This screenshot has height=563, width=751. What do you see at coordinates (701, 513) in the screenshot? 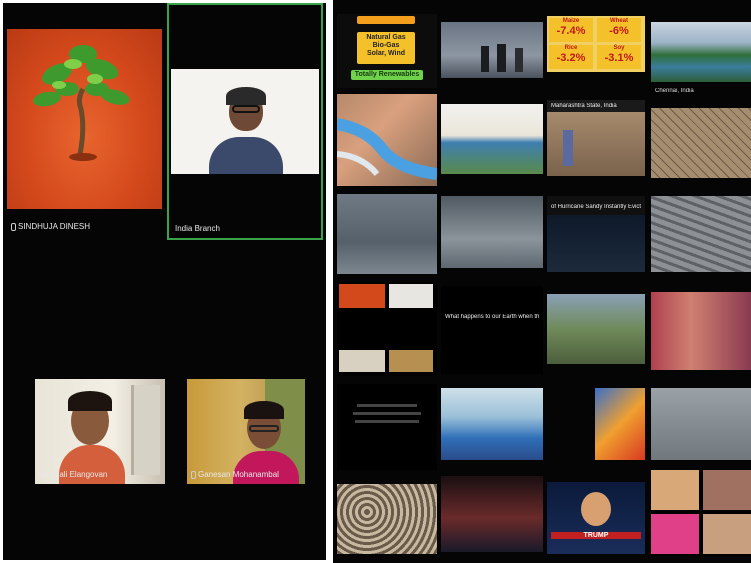
I see `thumb-gallery-people` at bounding box center [701, 513].